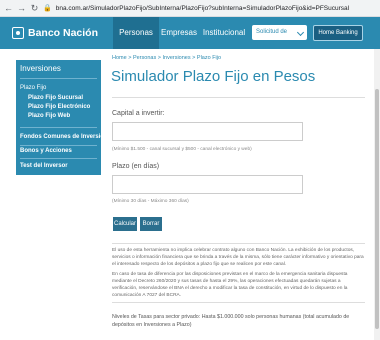 This screenshot has width=380, height=340. Describe the element at coordinates (49, 116) in the screenshot. I see `sidebar-item-plazo-fijo-web: Plazo Fijo Web` at that location.